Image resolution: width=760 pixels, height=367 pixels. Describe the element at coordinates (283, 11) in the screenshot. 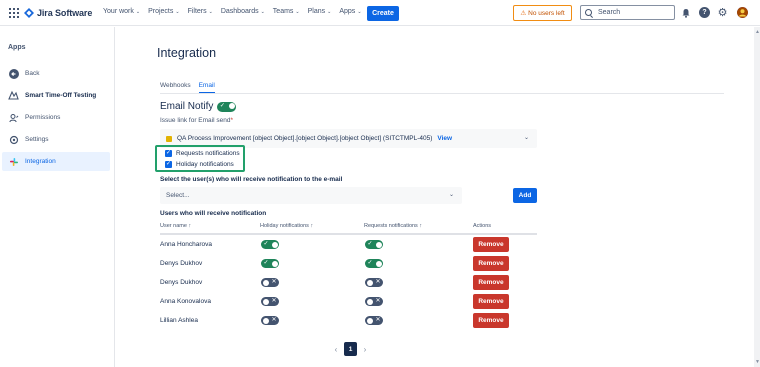

I see `nav-item-label: Teams` at that location.